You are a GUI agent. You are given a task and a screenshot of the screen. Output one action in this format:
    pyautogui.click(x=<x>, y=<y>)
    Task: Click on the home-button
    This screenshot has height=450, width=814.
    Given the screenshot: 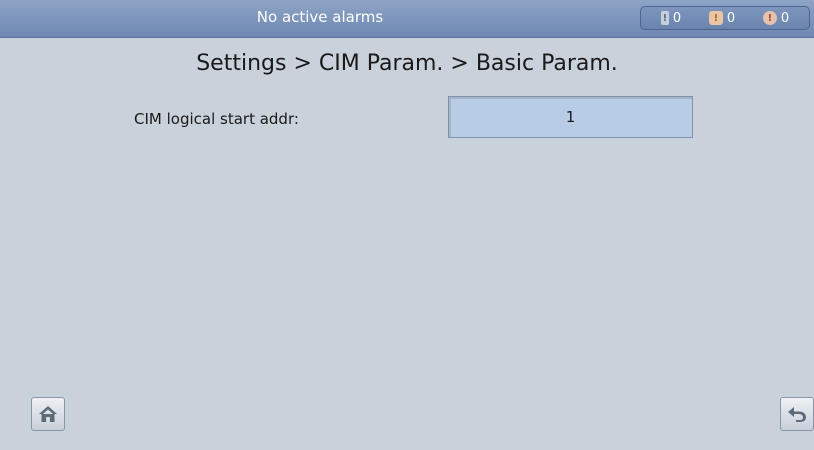 What is the action you would take?
    pyautogui.click(x=48, y=414)
    